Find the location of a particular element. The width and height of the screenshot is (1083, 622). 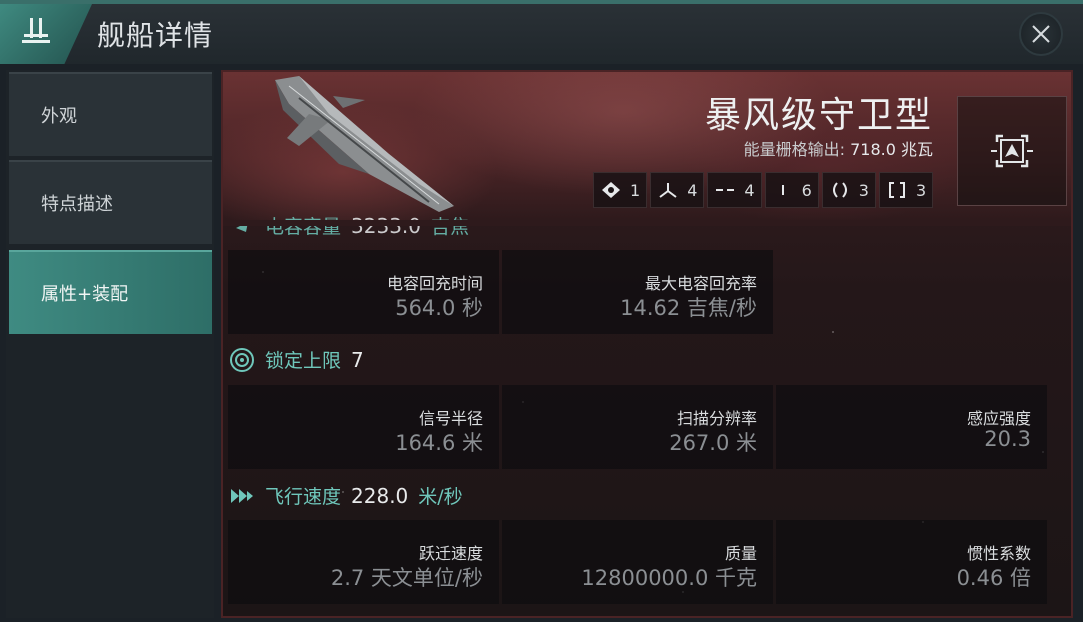

divider is located at coordinates (647, 223).